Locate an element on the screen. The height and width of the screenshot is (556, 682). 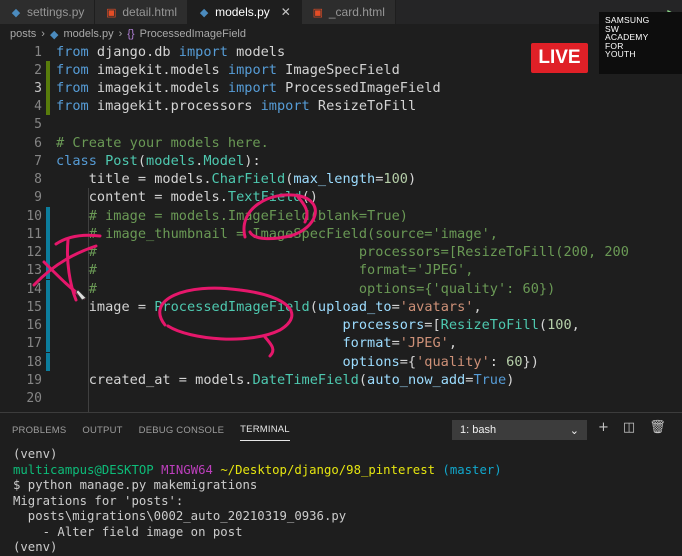
chevron-down-icon: ⌄ is located at coordinates (574, 430).